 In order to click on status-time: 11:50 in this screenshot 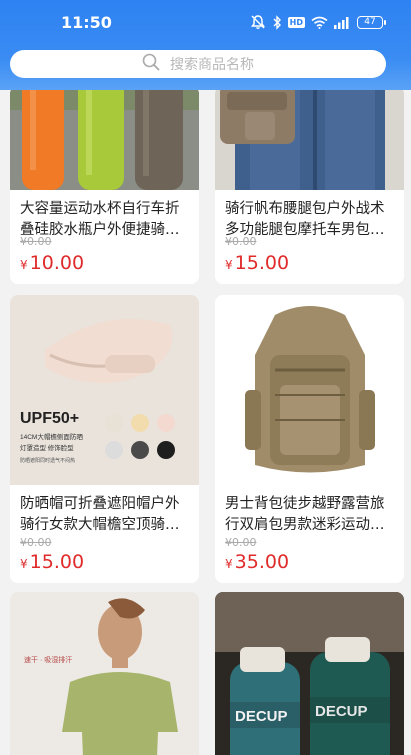, I will do `click(86, 22)`.